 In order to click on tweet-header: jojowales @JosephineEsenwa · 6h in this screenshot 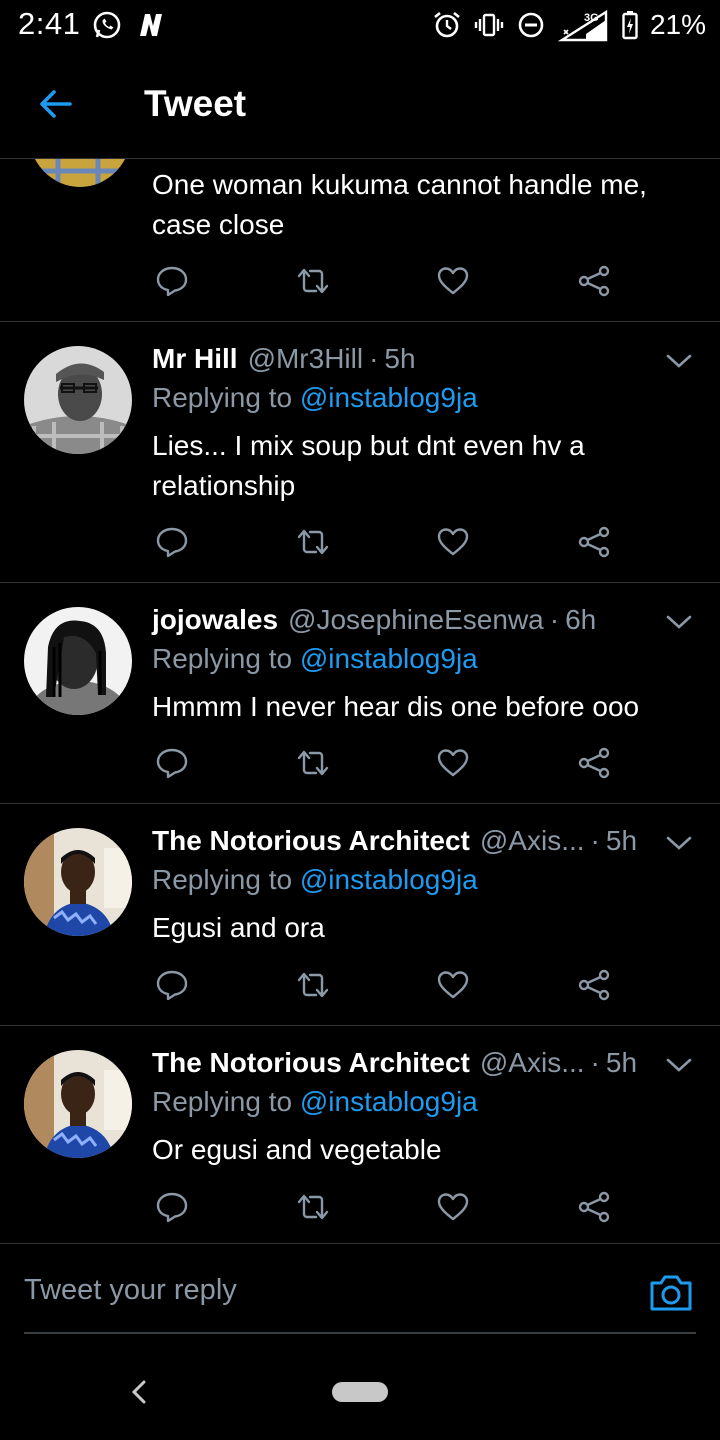, I will do `click(374, 620)`.